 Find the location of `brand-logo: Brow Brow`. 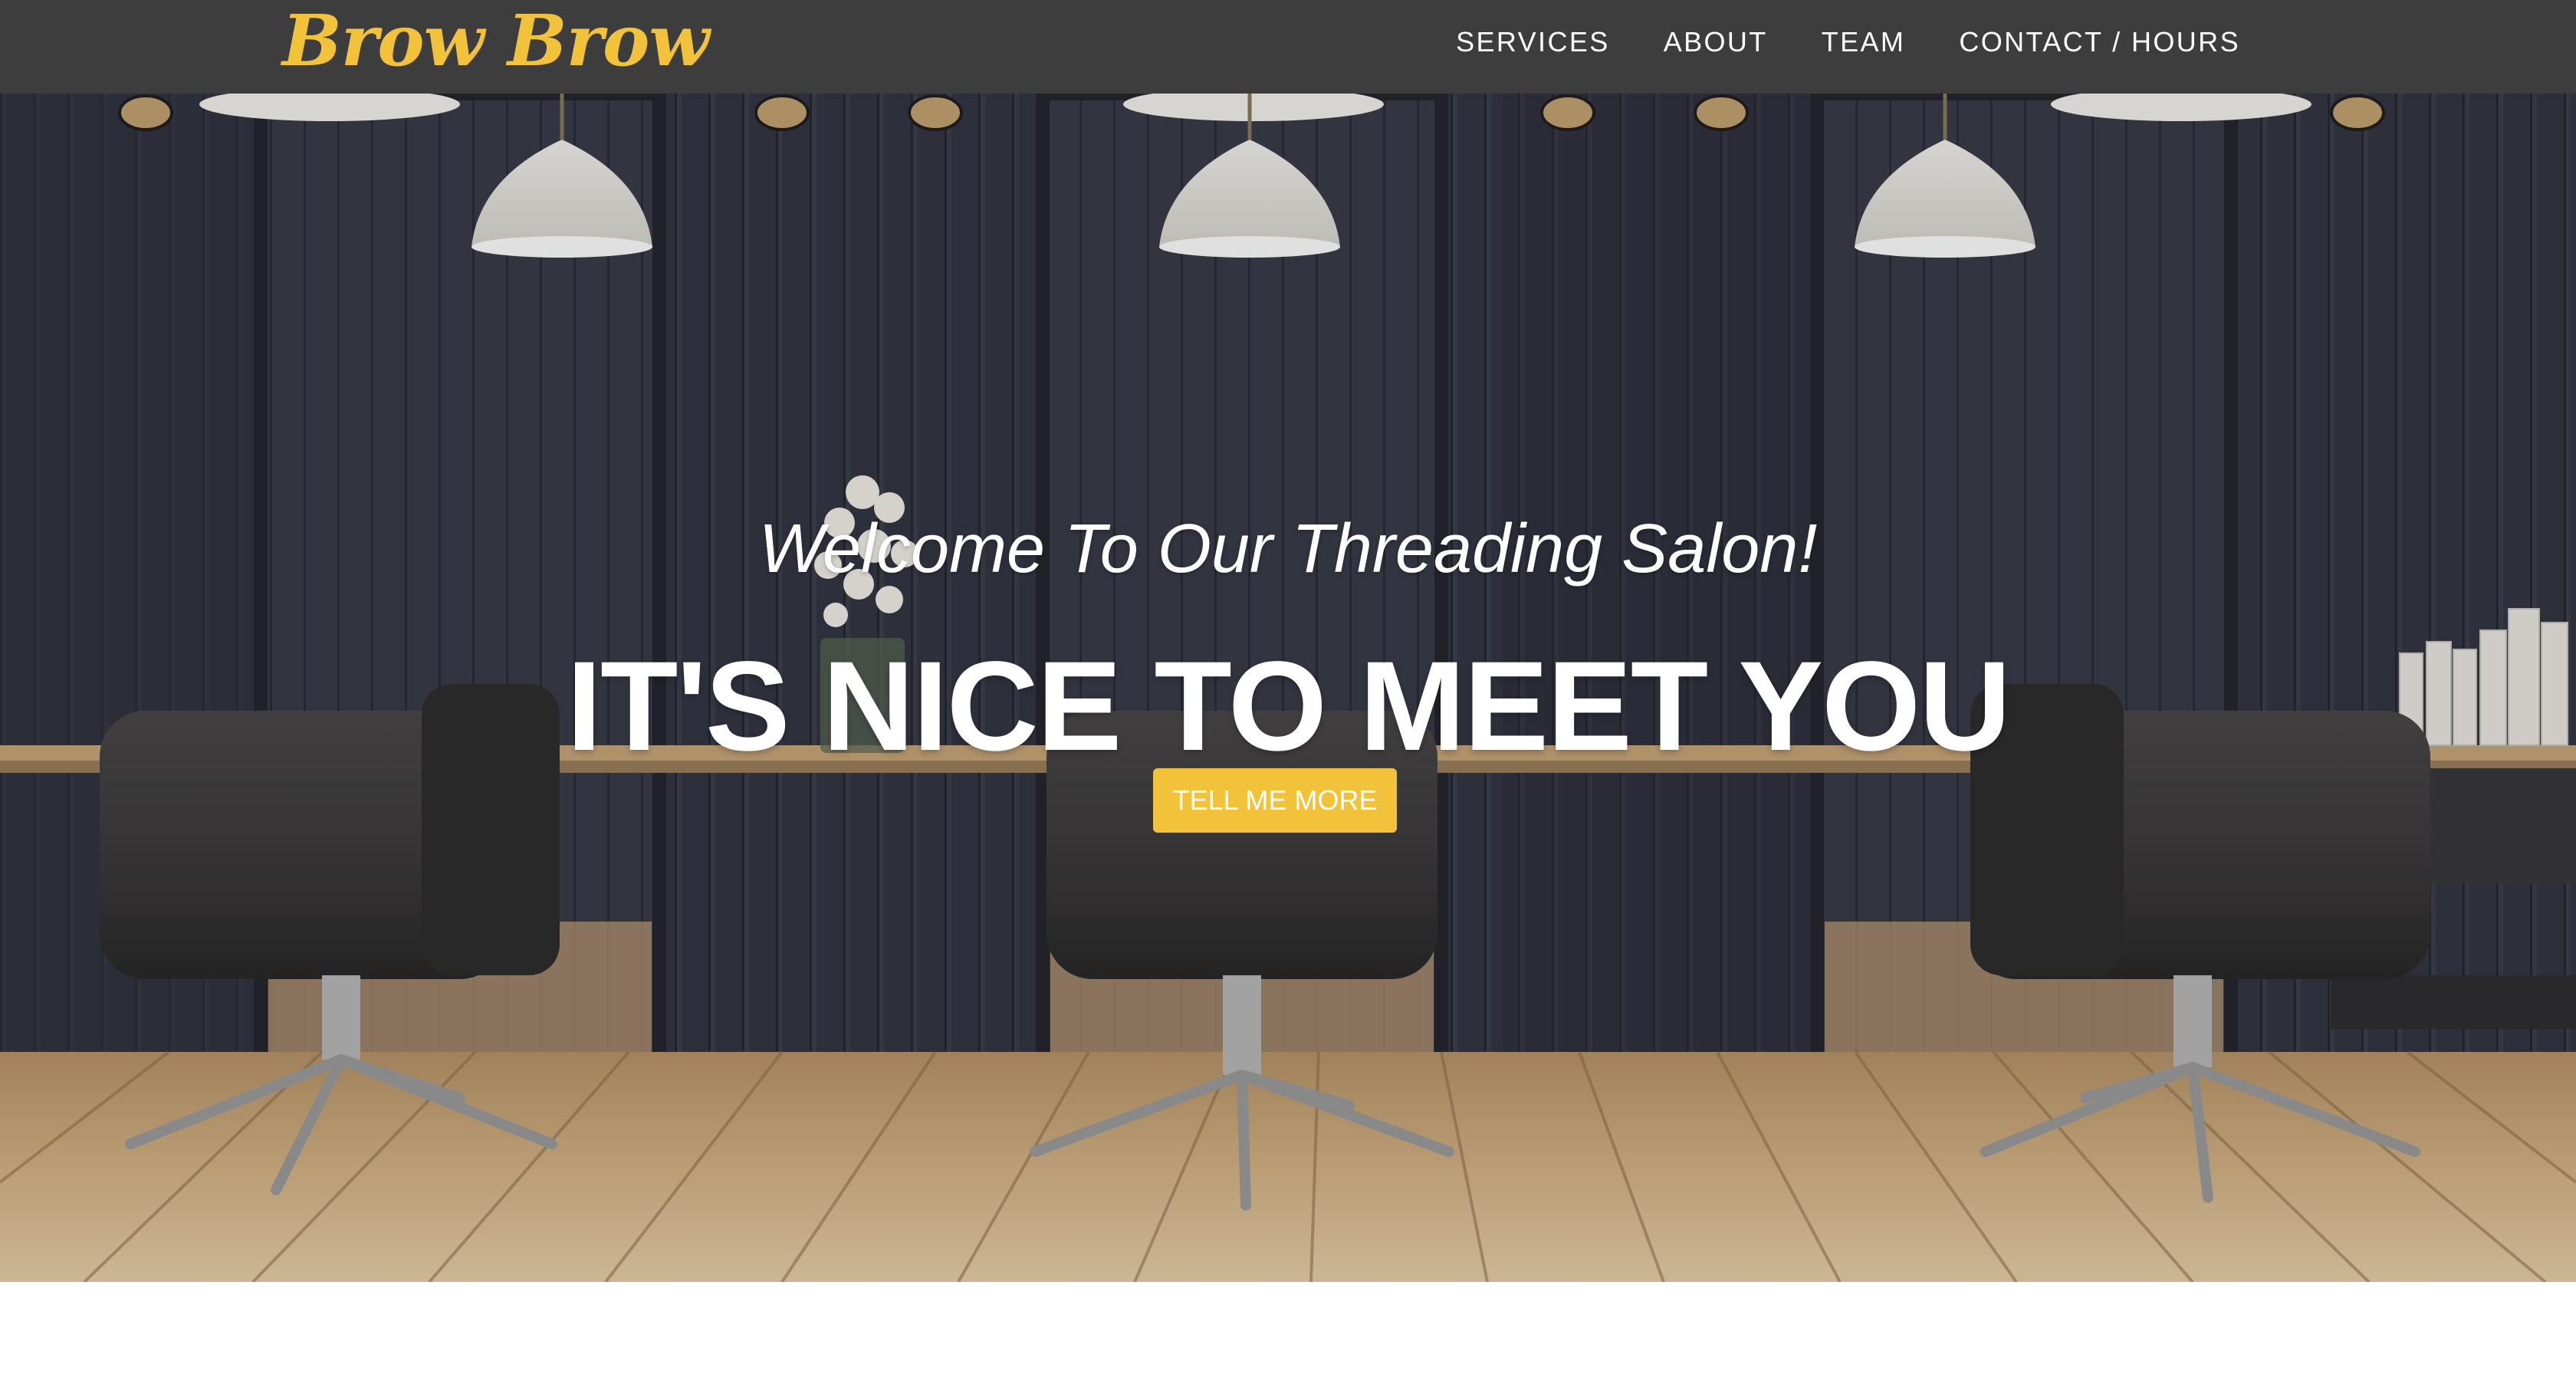

brand-logo: Brow Brow is located at coordinates (496, 41).